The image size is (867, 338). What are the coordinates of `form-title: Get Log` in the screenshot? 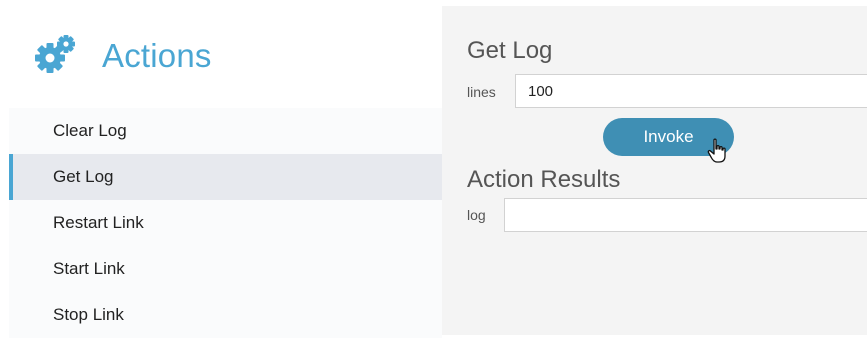 It's located at (510, 50).